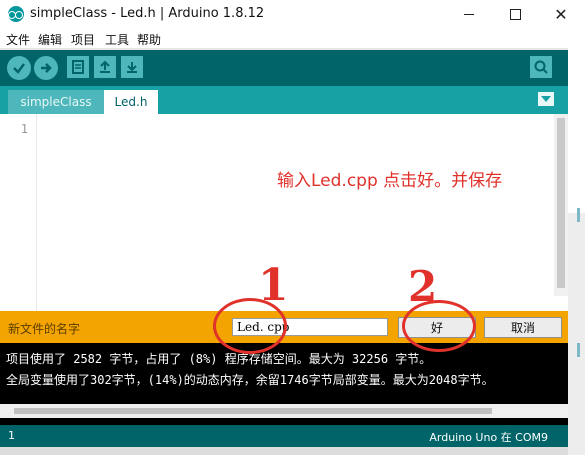 This screenshot has height=455, width=585. I want to click on instruction-annotation: 输入Led.cpp 点击好。并保存, so click(390, 181).